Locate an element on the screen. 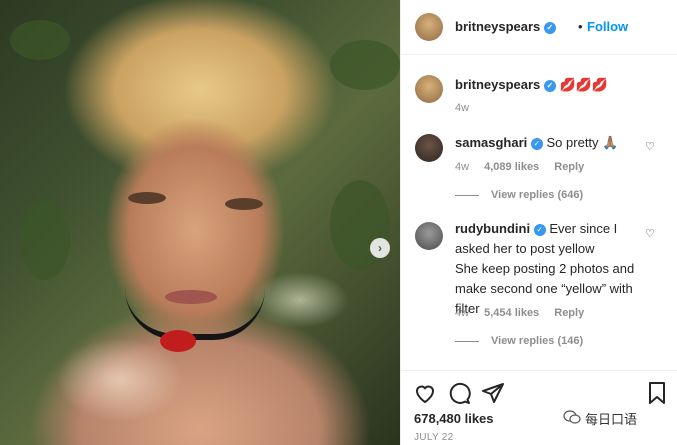 This screenshot has height=445, width=677. comment-likes: 5,454 likes is located at coordinates (511, 313).